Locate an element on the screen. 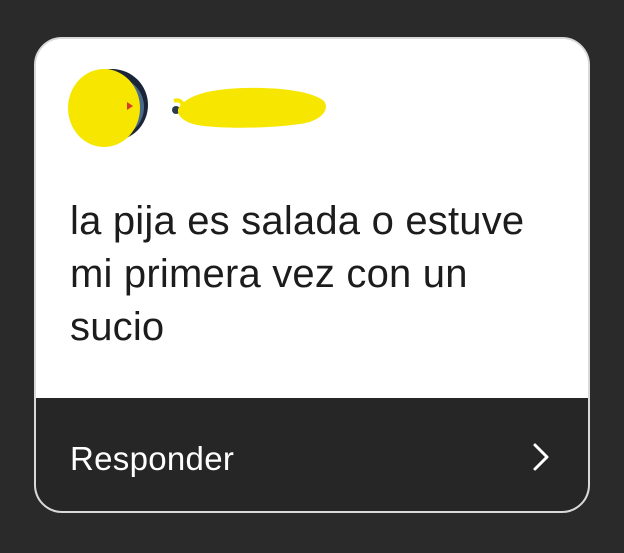  chevron-right-icon is located at coordinates (541, 457).